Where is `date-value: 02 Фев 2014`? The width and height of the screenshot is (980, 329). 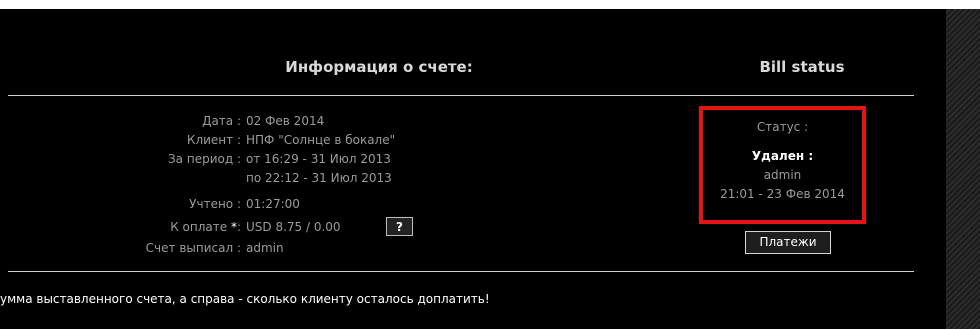
date-value: 02 Фев 2014 is located at coordinates (285, 121).